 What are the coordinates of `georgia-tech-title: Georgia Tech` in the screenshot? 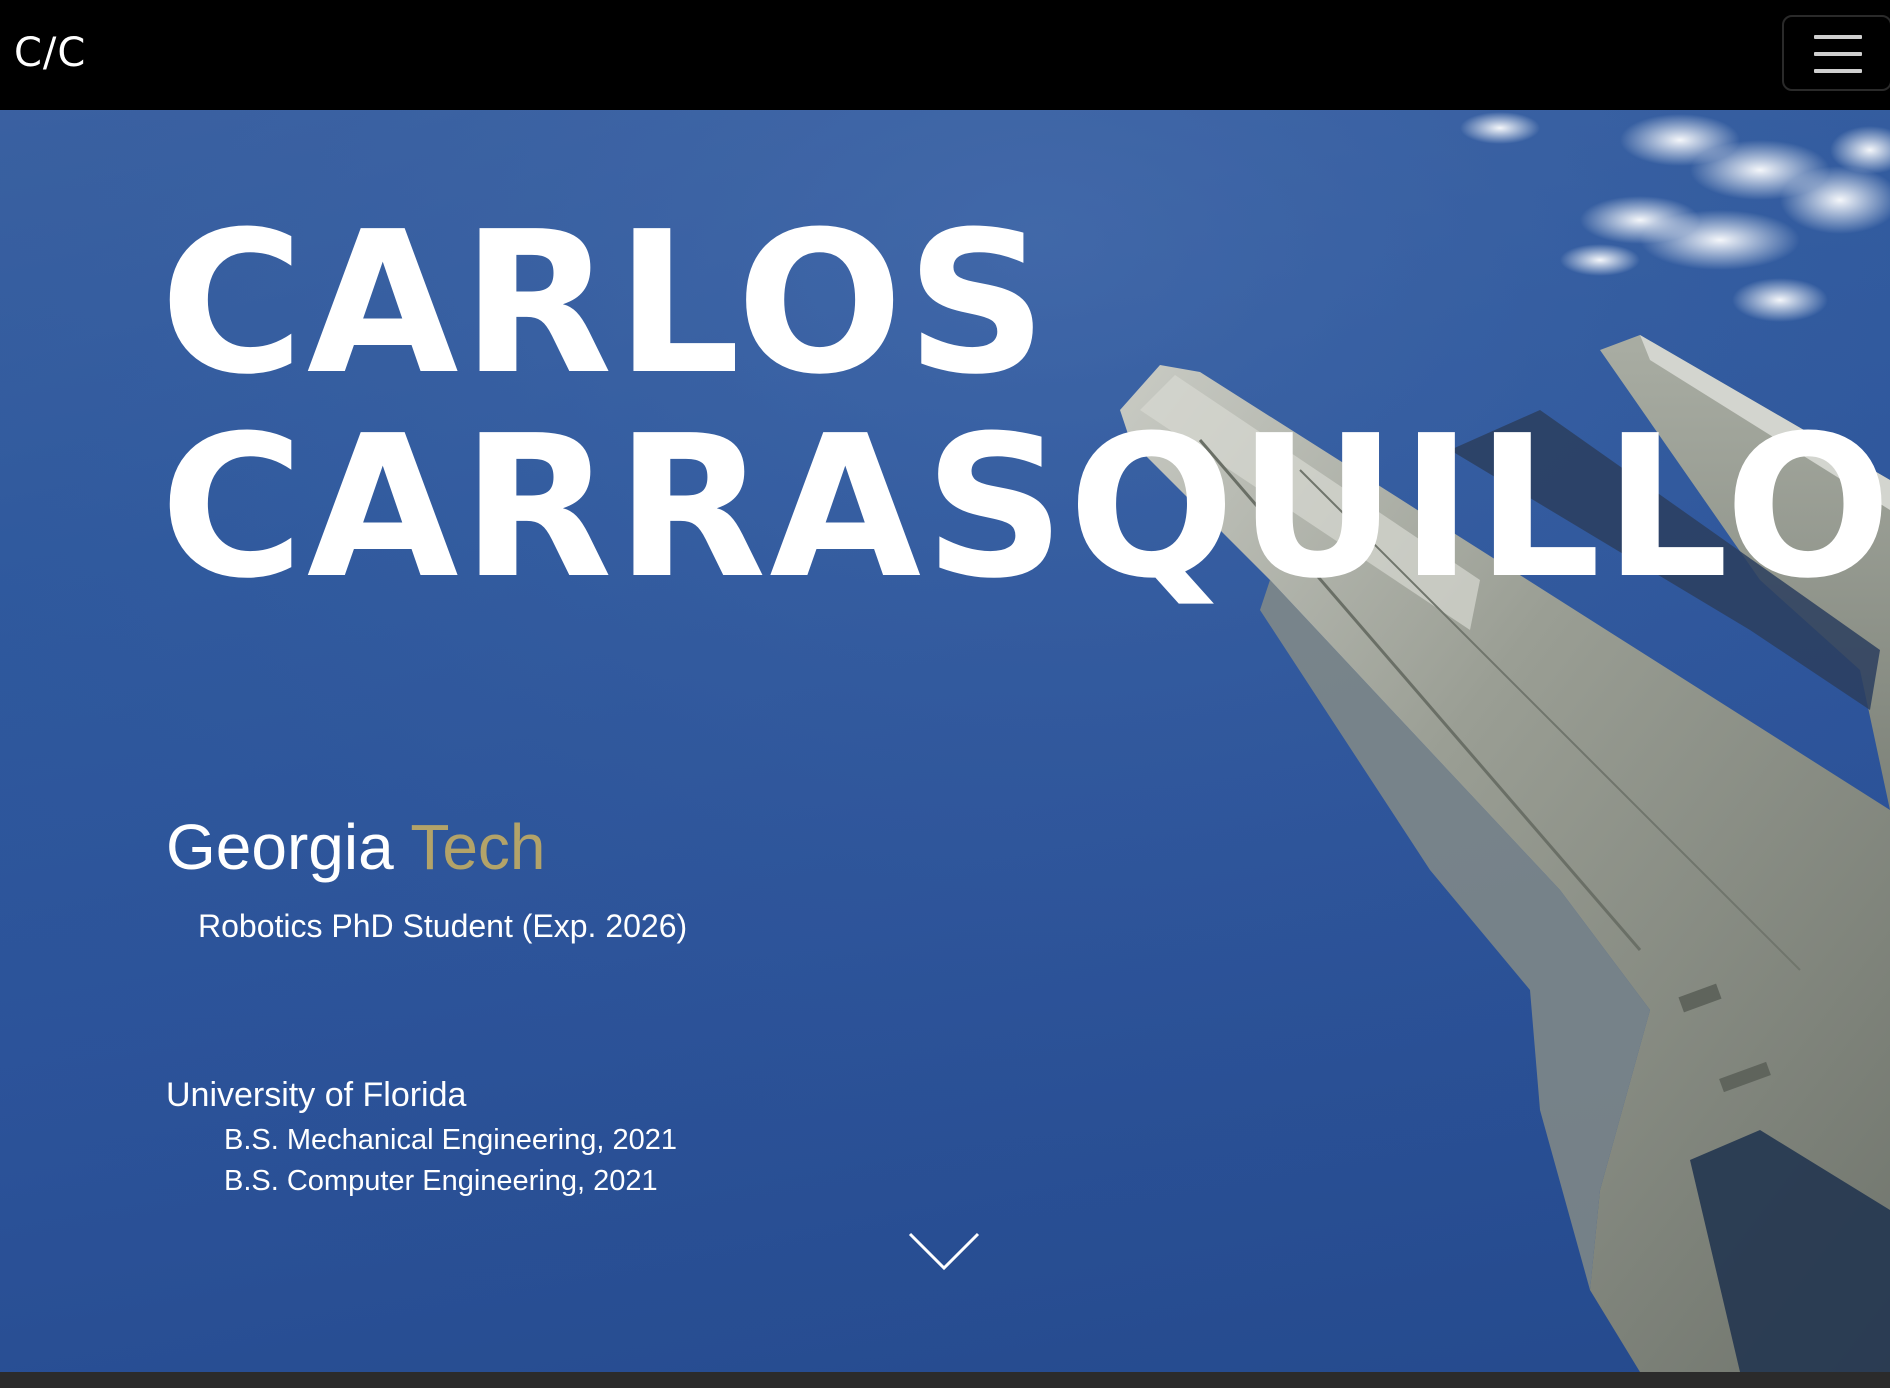 It's located at (356, 847).